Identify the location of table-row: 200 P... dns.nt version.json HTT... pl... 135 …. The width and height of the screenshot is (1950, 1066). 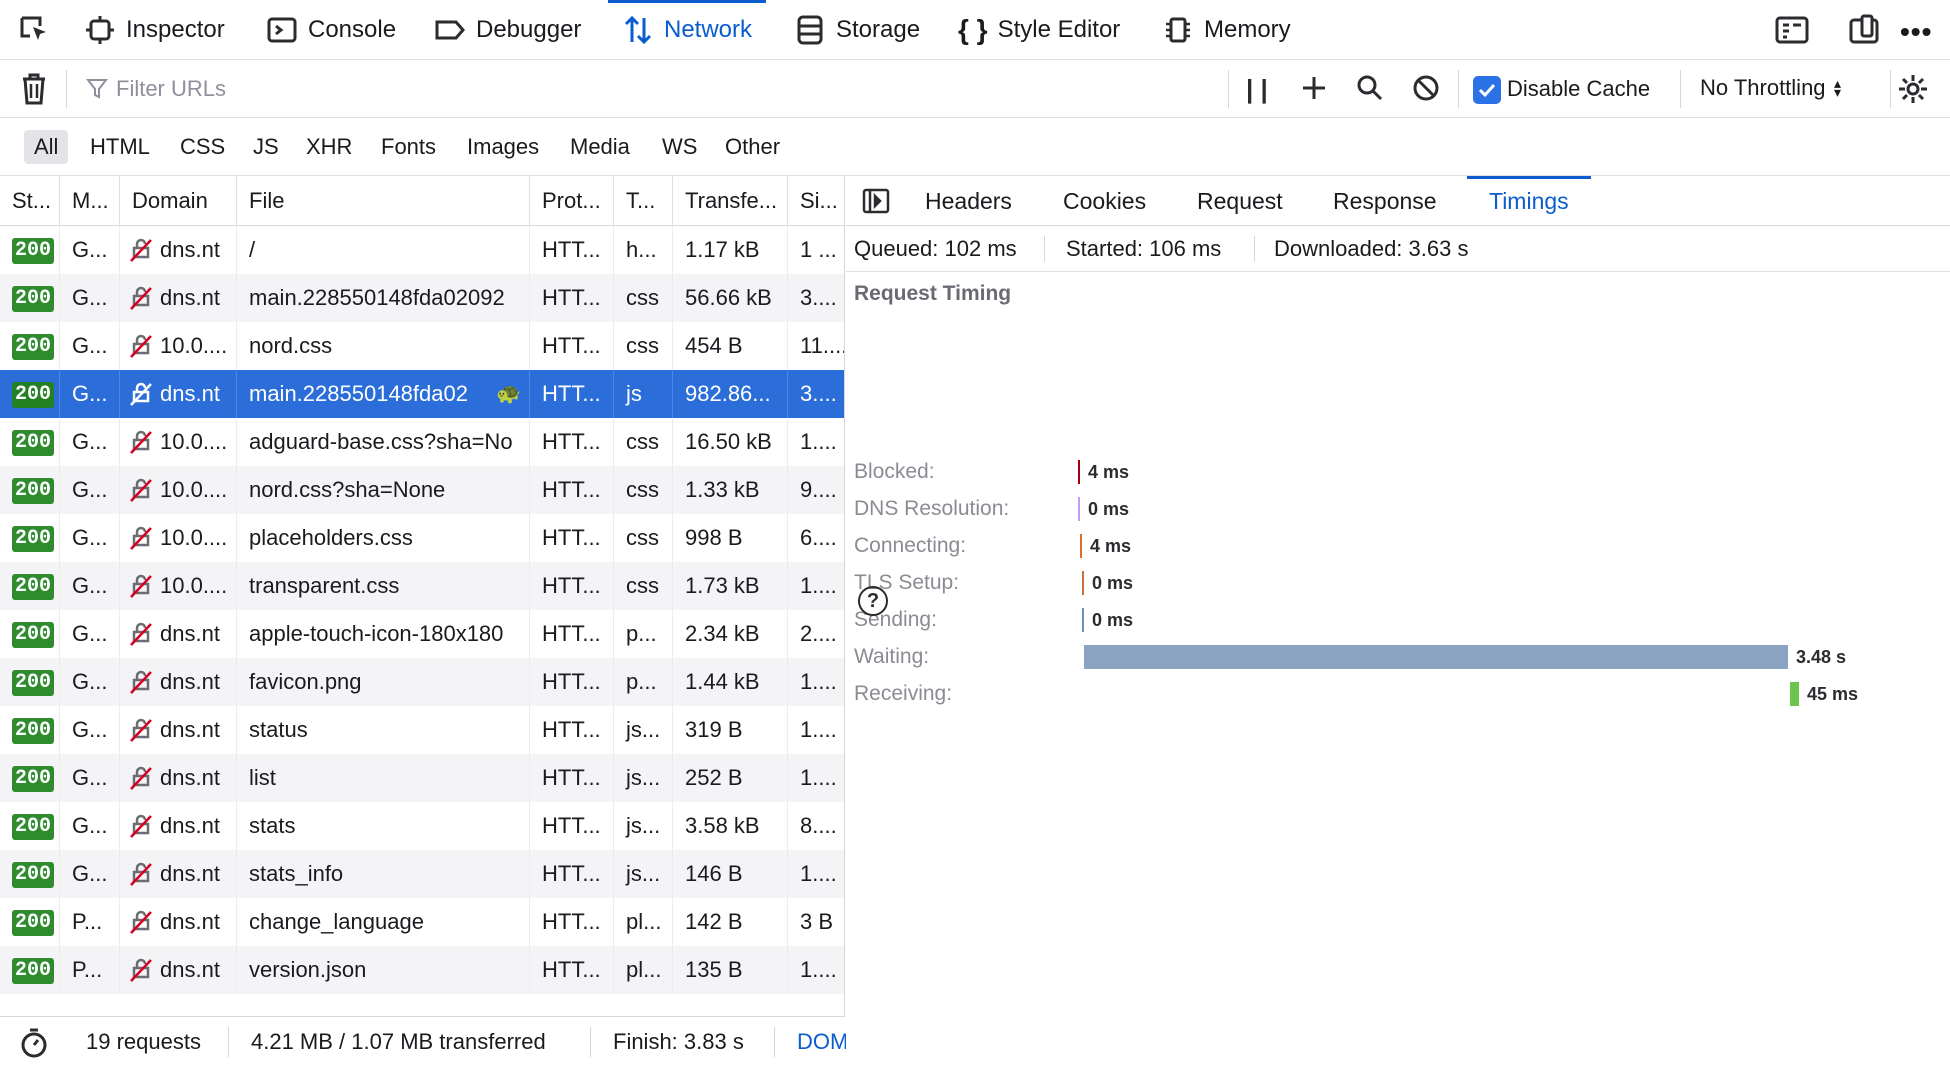
(422, 970).